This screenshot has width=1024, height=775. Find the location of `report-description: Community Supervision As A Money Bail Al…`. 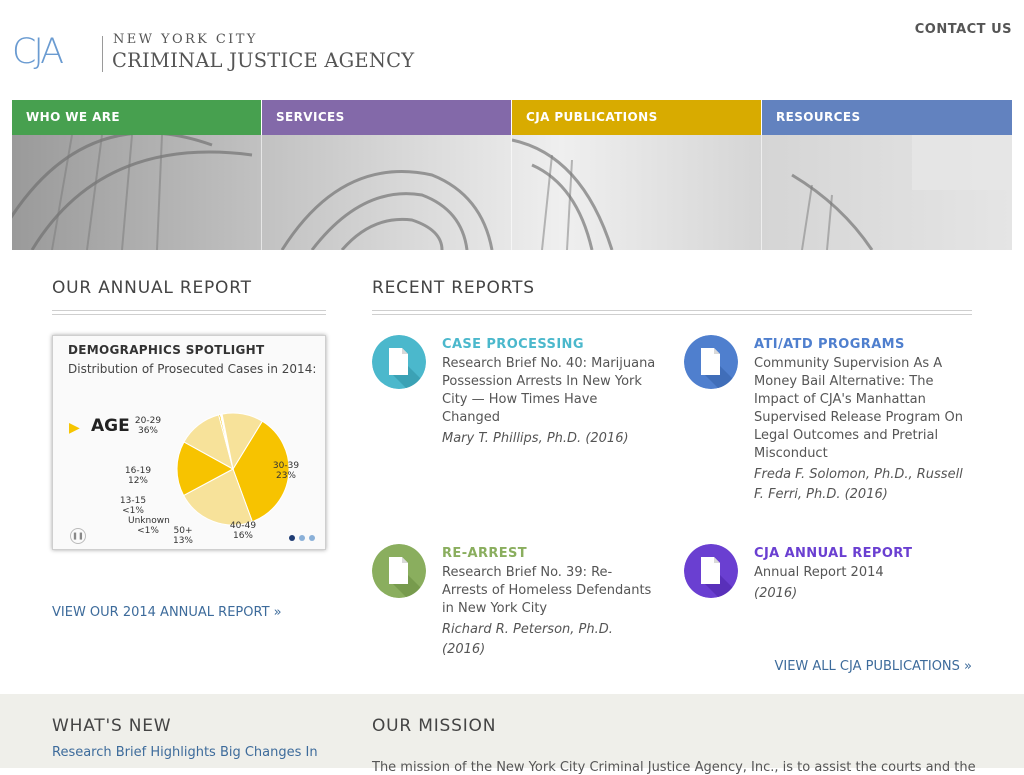

report-description: Community Supervision As A Money Bail Al… is located at coordinates (861, 430).